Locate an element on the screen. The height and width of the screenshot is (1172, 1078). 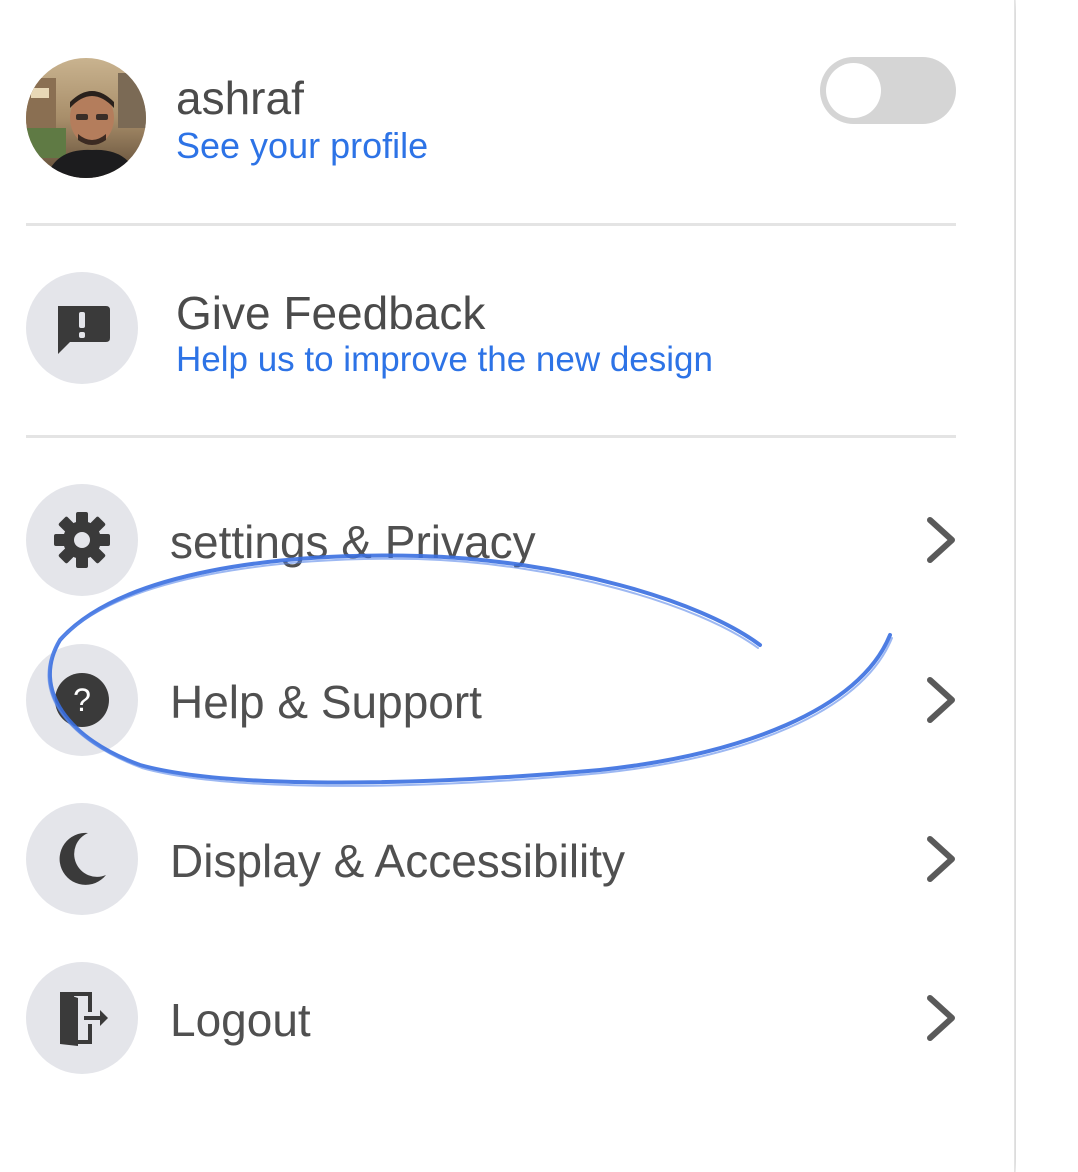
help-icon-circle: ? is located at coordinates (82, 700).